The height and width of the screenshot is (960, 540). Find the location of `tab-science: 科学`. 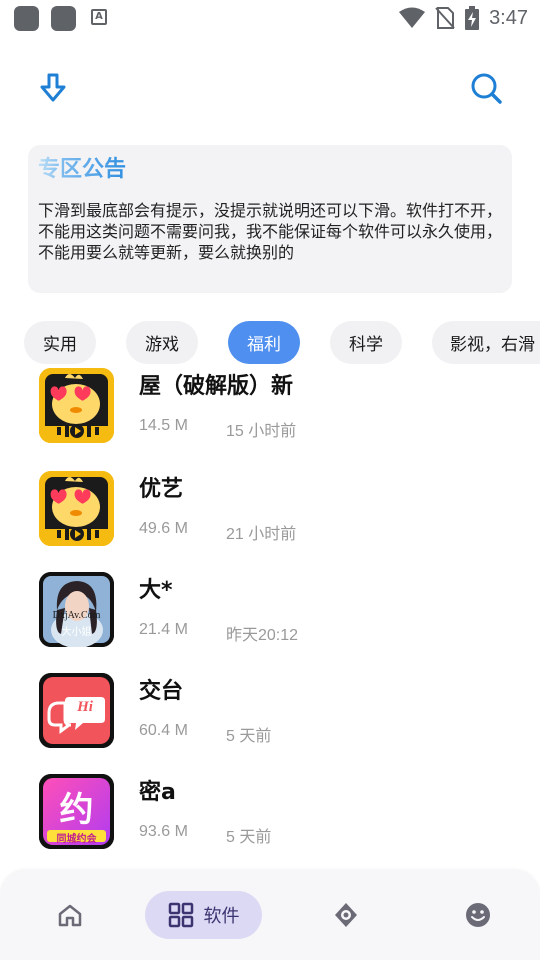

tab-science: 科学 is located at coordinates (366, 342).